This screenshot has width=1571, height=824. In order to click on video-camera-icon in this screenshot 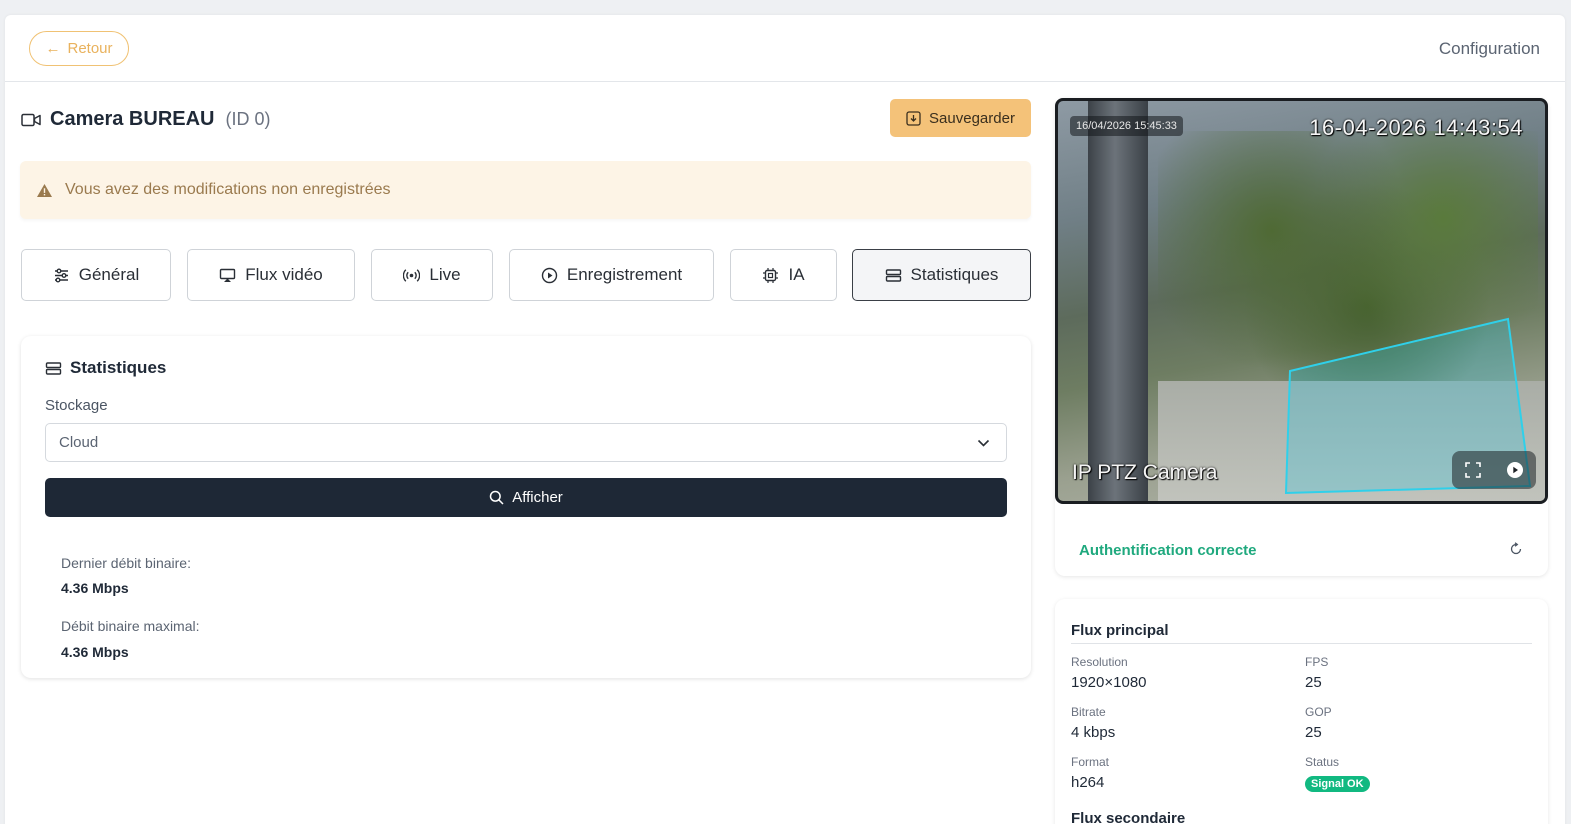, I will do `click(31, 119)`.